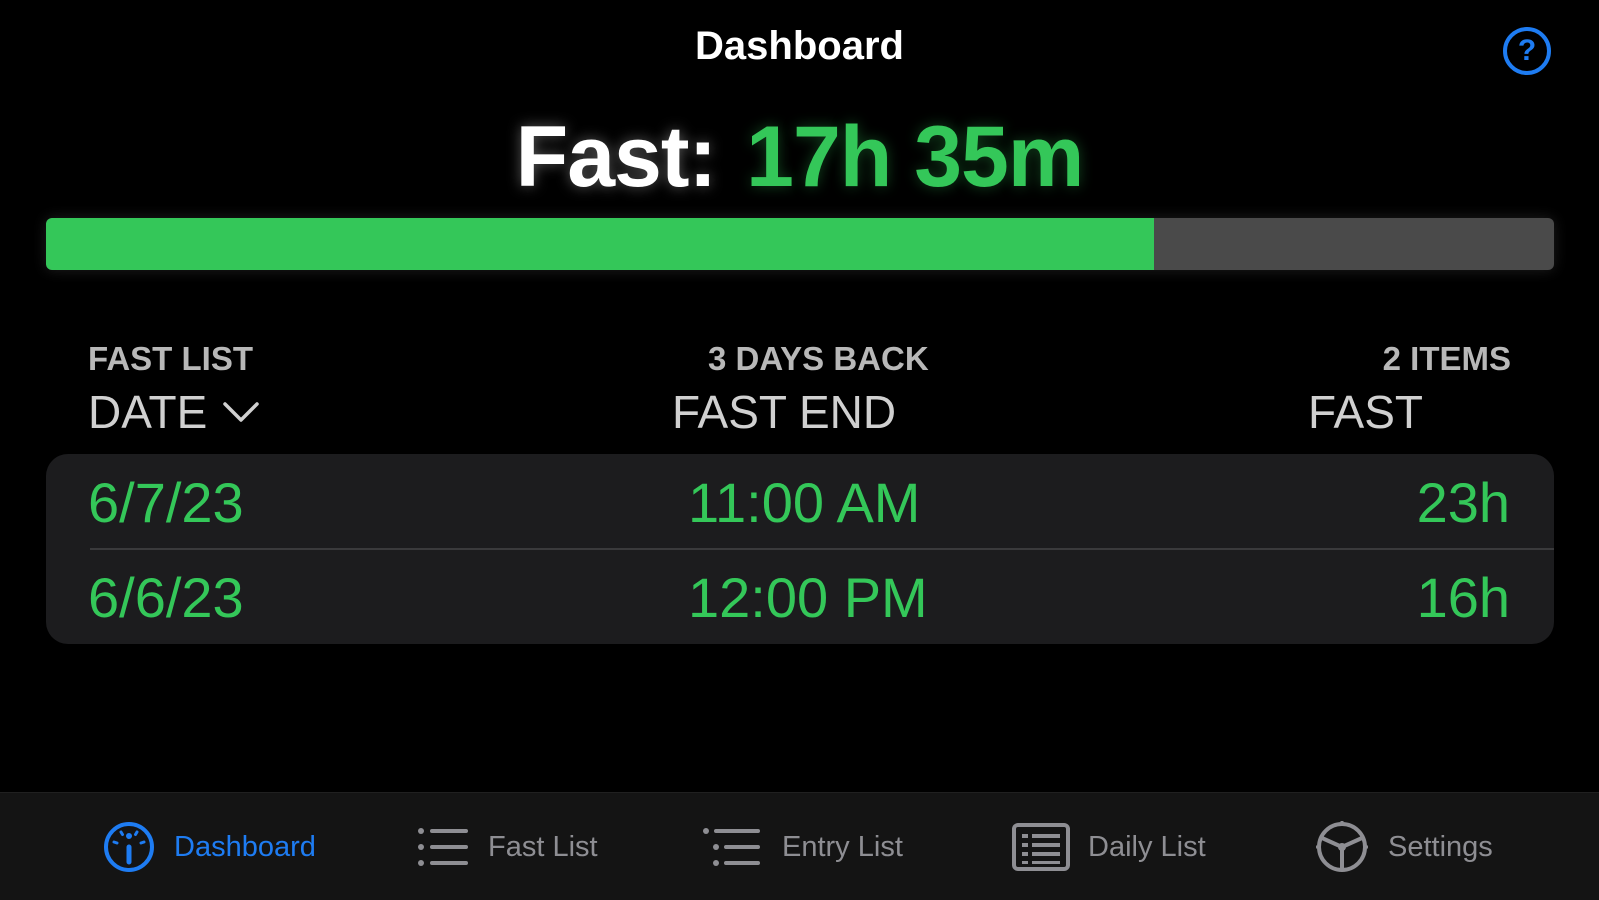 Image resolution: width=1599 pixels, height=900 pixels. I want to click on tab-fast-list: Fast List, so click(507, 847).